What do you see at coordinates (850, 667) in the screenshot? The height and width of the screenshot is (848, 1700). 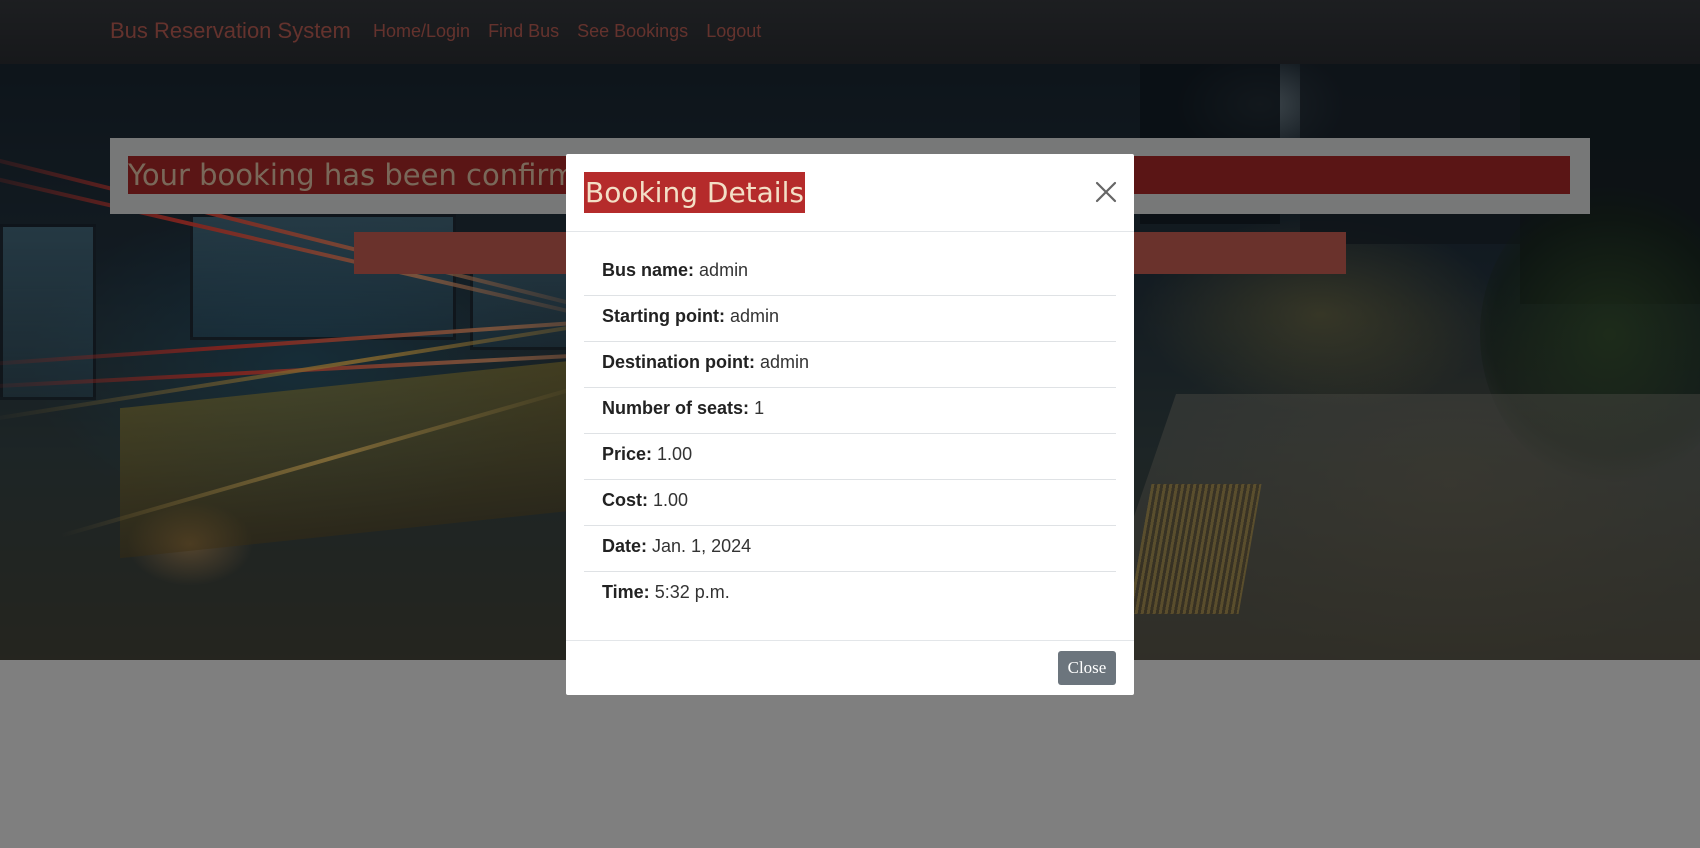 I see `modal-footer: Close` at bounding box center [850, 667].